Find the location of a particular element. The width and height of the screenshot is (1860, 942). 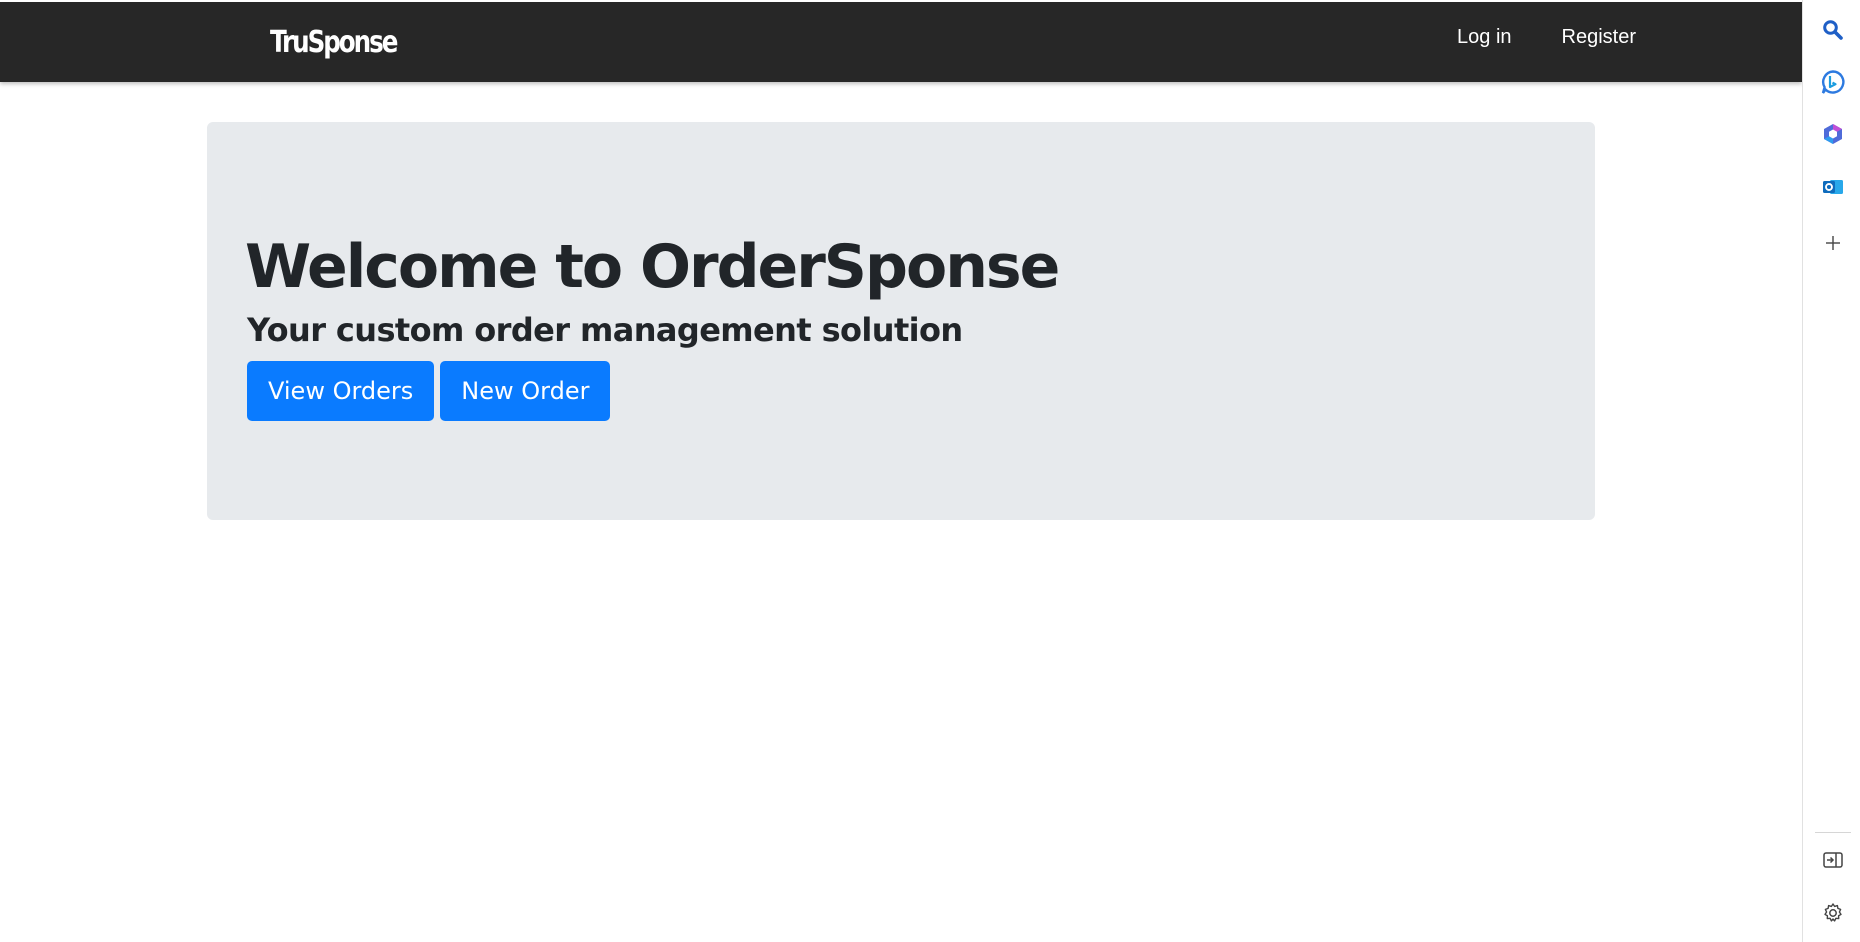

search-icon is located at coordinates (1833, 30).